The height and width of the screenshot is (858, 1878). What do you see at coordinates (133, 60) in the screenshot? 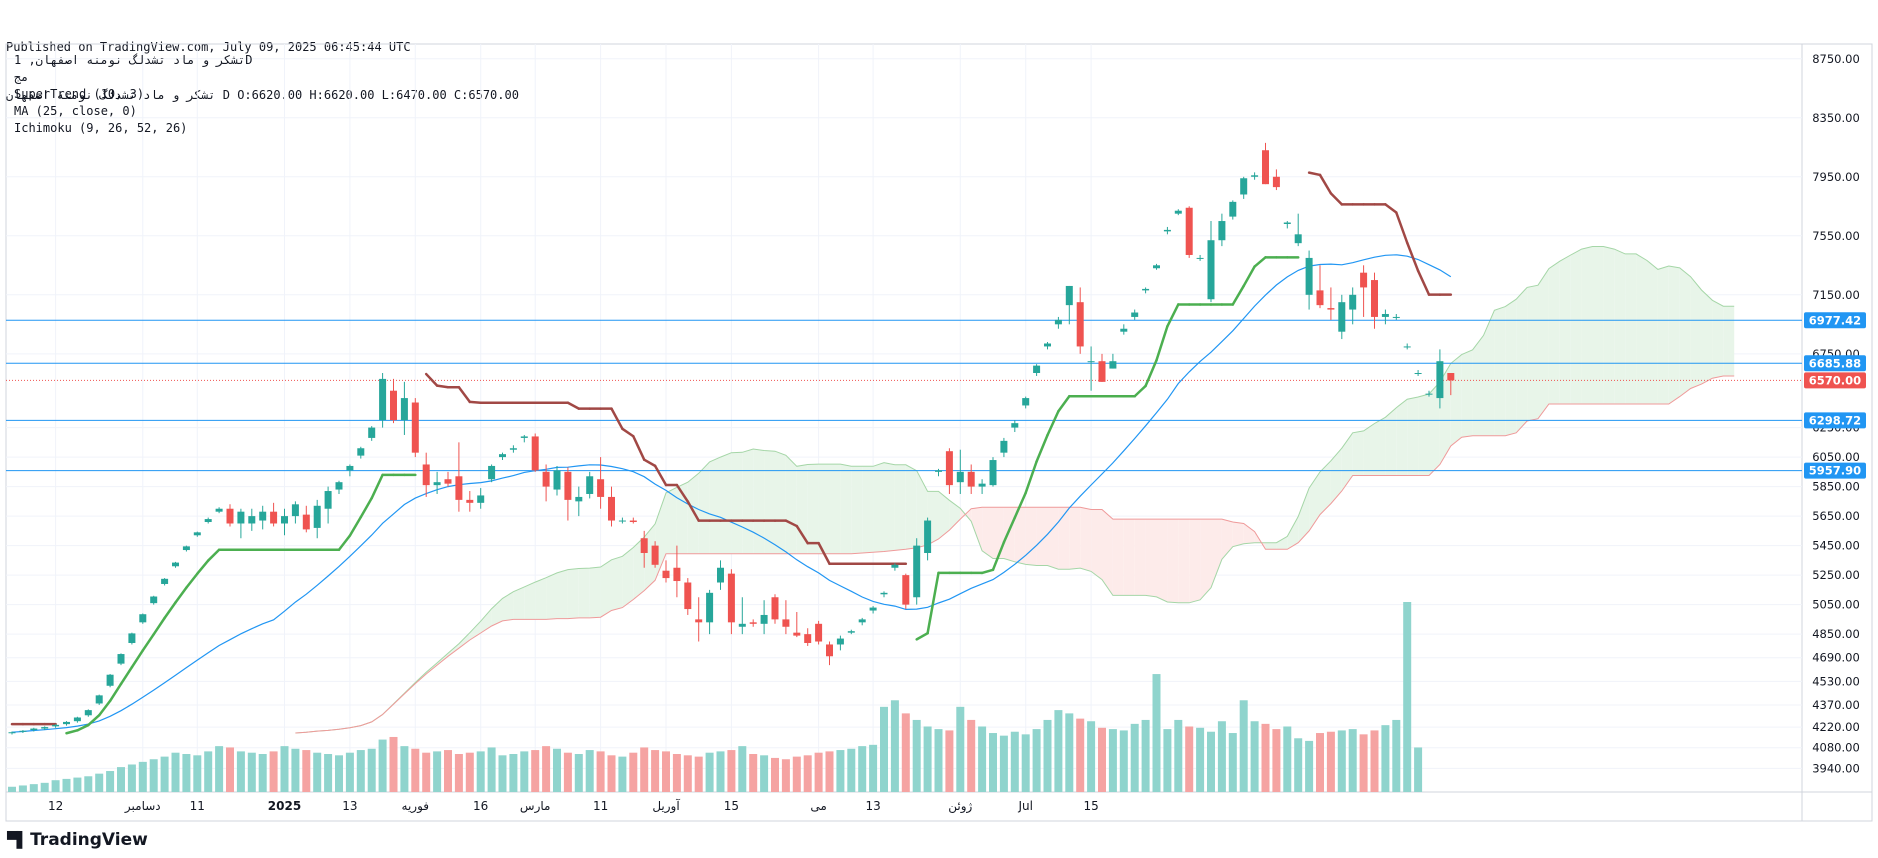
I see `symbol-title: تشکر و ماد تشدلگ نومنه اصفهان, 1D` at bounding box center [133, 60].